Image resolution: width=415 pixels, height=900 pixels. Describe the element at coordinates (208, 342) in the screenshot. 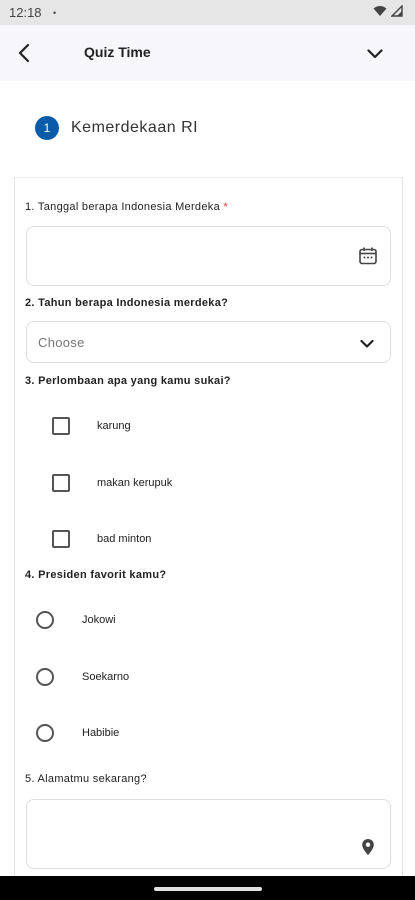

I see `year-select: Choose` at that location.